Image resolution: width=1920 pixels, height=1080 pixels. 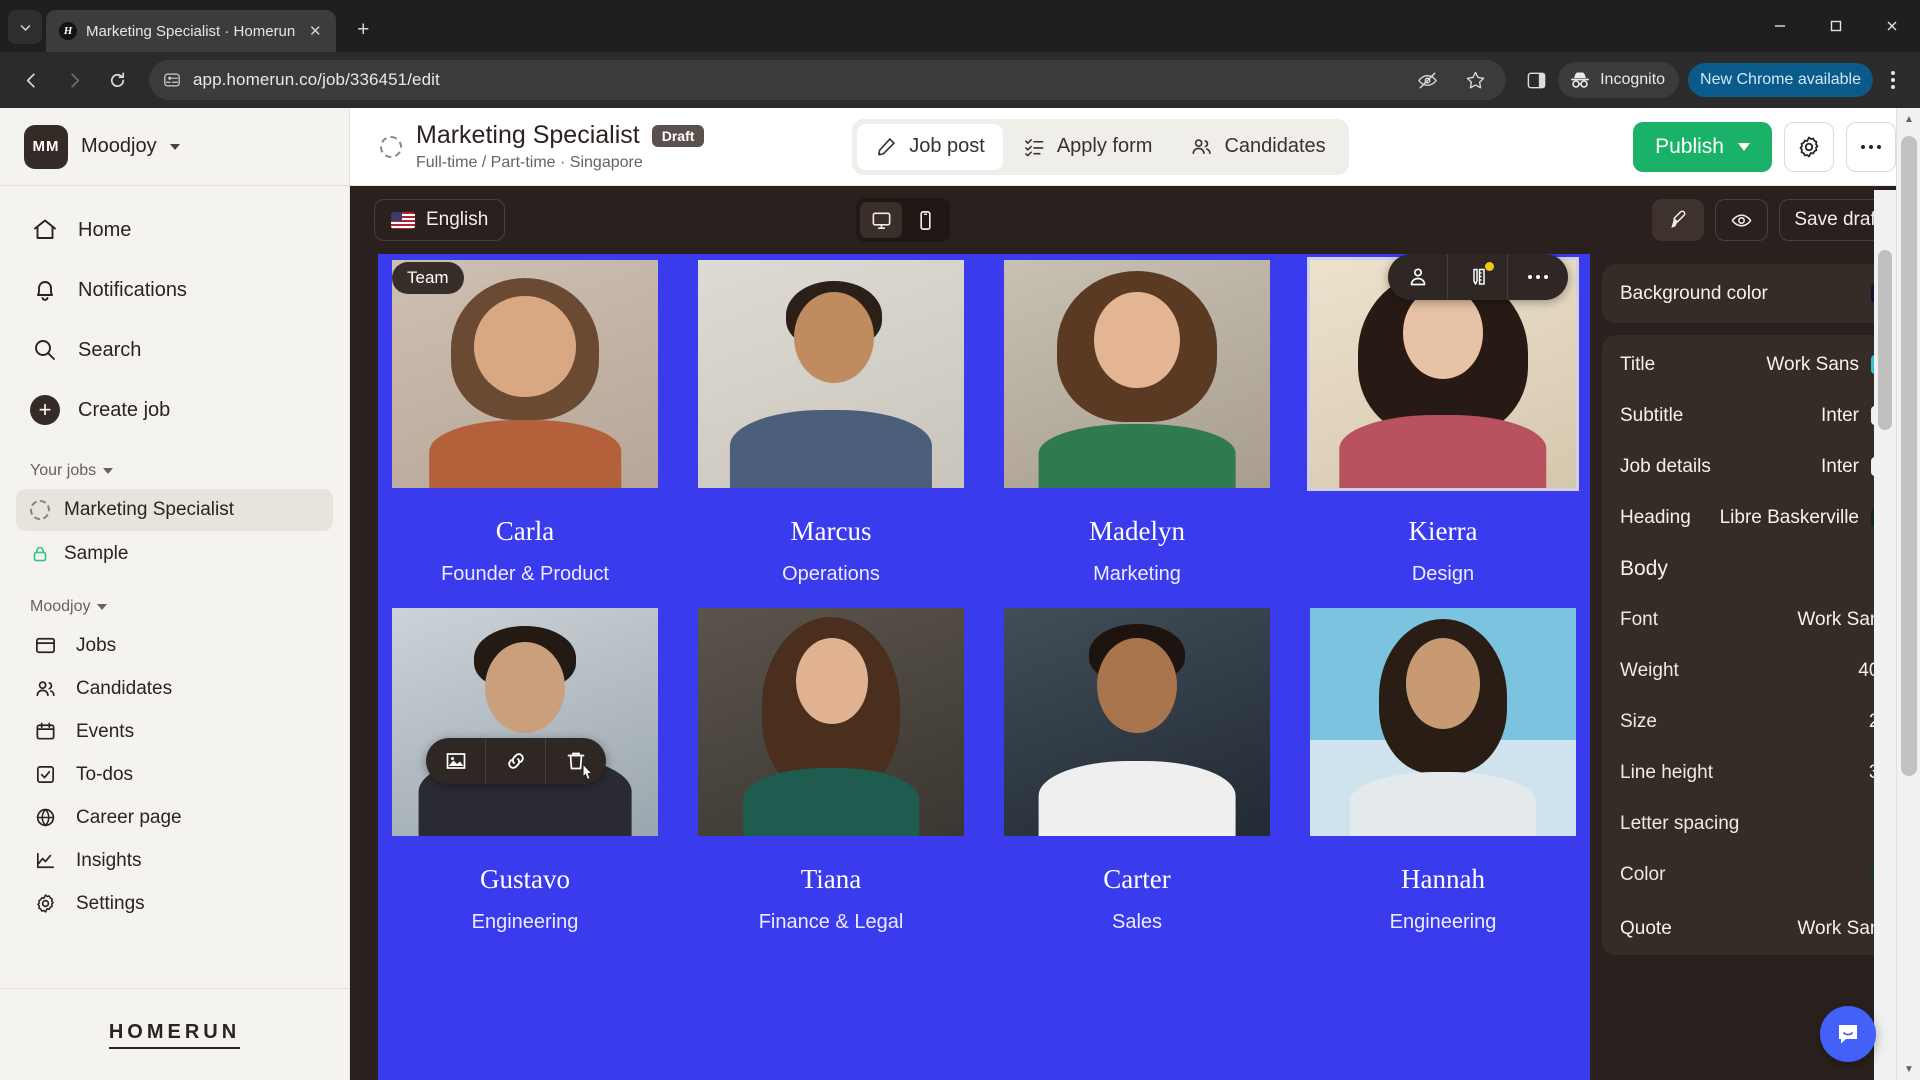 I want to click on forward-icon, so click(x=74, y=80).